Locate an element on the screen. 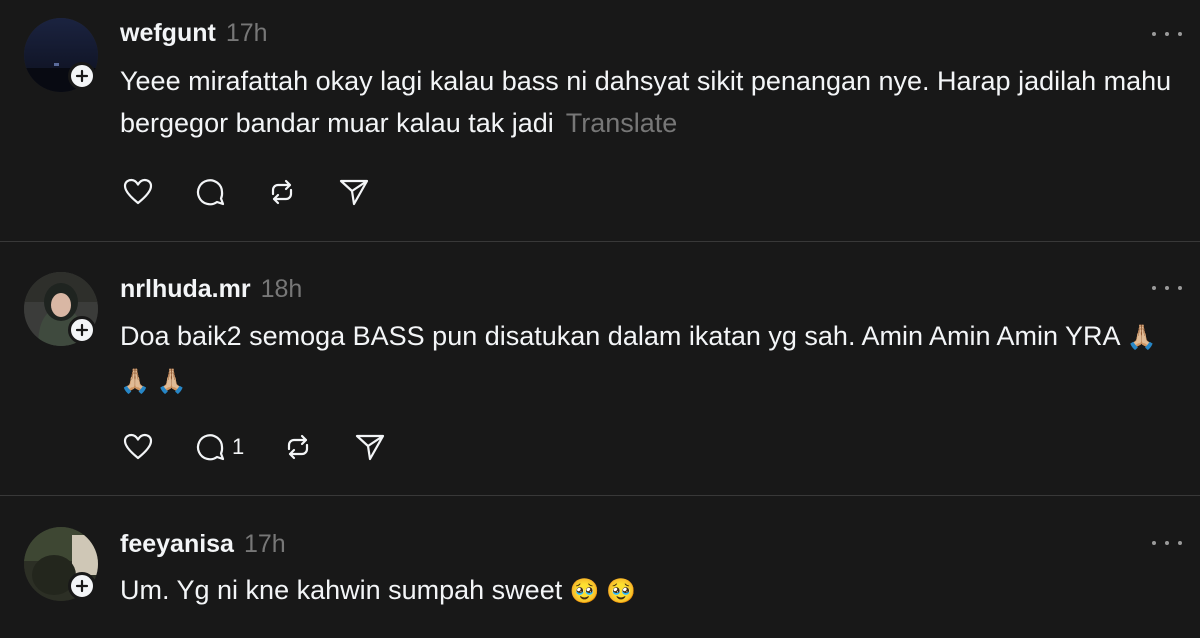 The width and height of the screenshot is (1200, 638). action-bar: 1 is located at coordinates (272, 447).